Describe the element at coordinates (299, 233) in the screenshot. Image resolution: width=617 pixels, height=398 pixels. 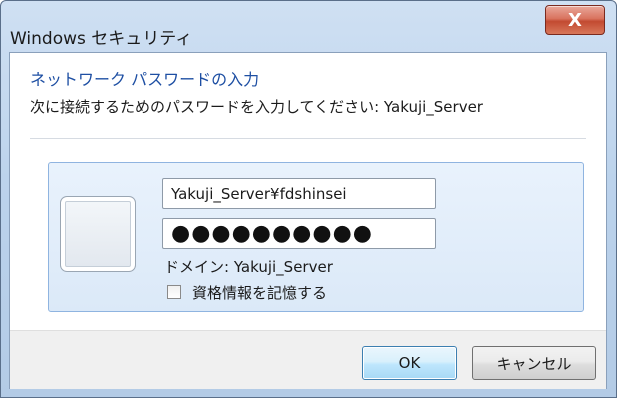
I see `password-field` at that location.